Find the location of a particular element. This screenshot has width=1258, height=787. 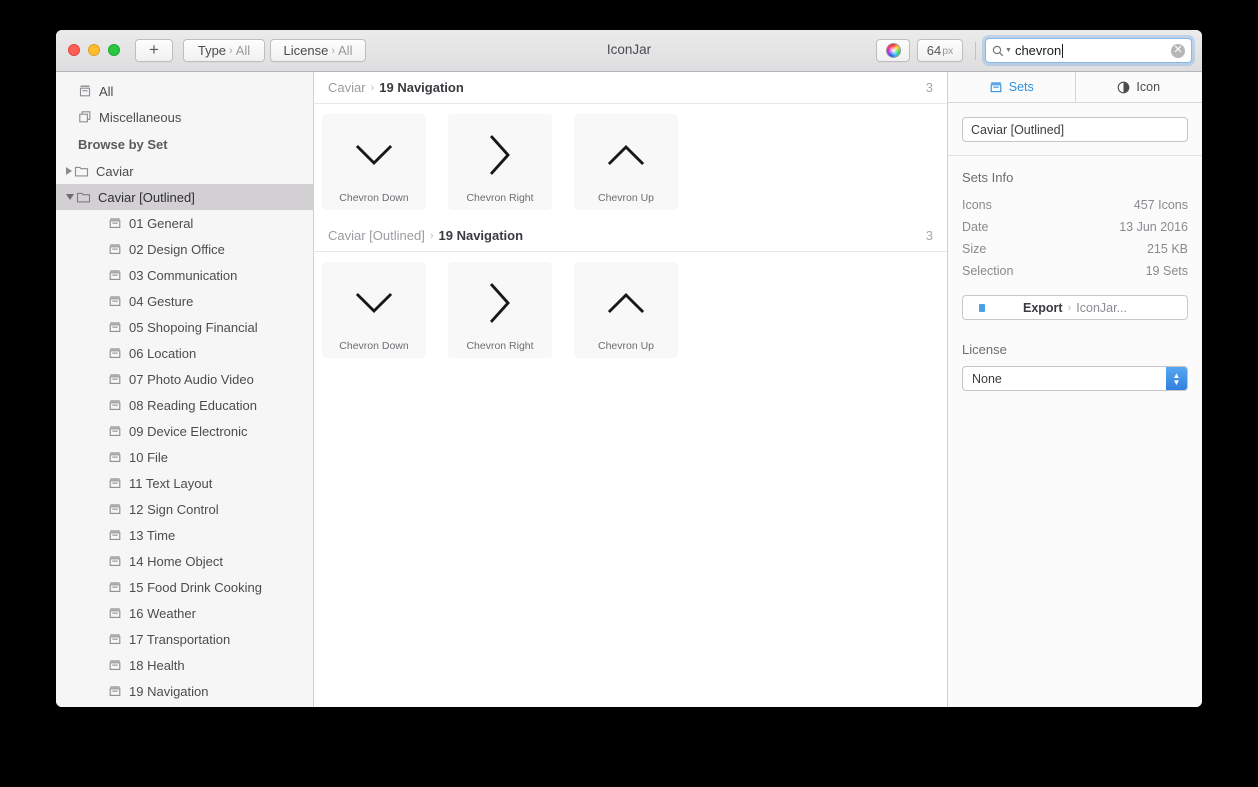

disclosure-triangle-collapsed-icon is located at coordinates (69, 171).